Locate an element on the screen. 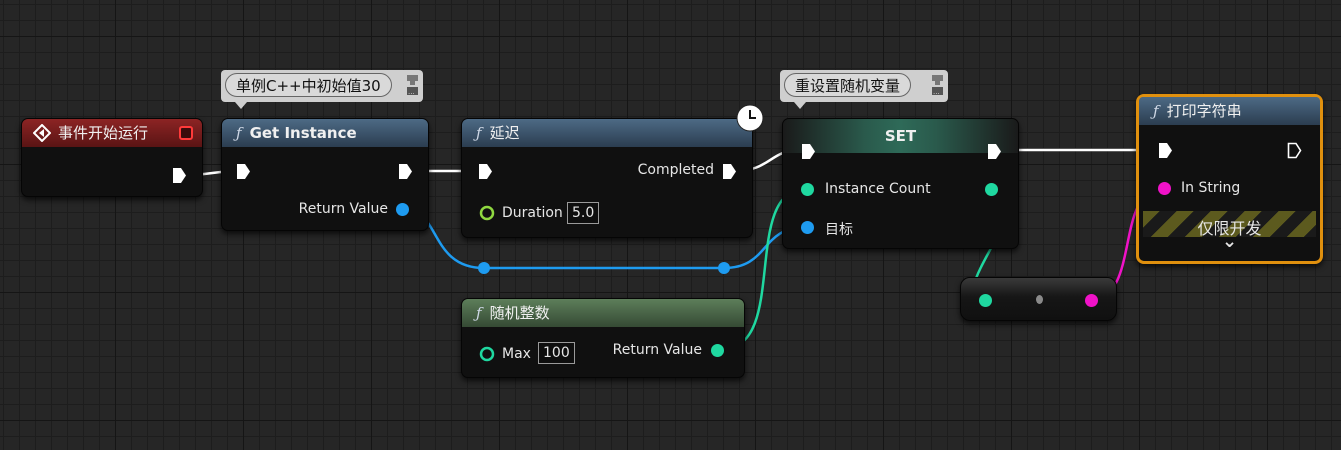  set-variable-node: SET Instance Count 目标 is located at coordinates (900, 183).